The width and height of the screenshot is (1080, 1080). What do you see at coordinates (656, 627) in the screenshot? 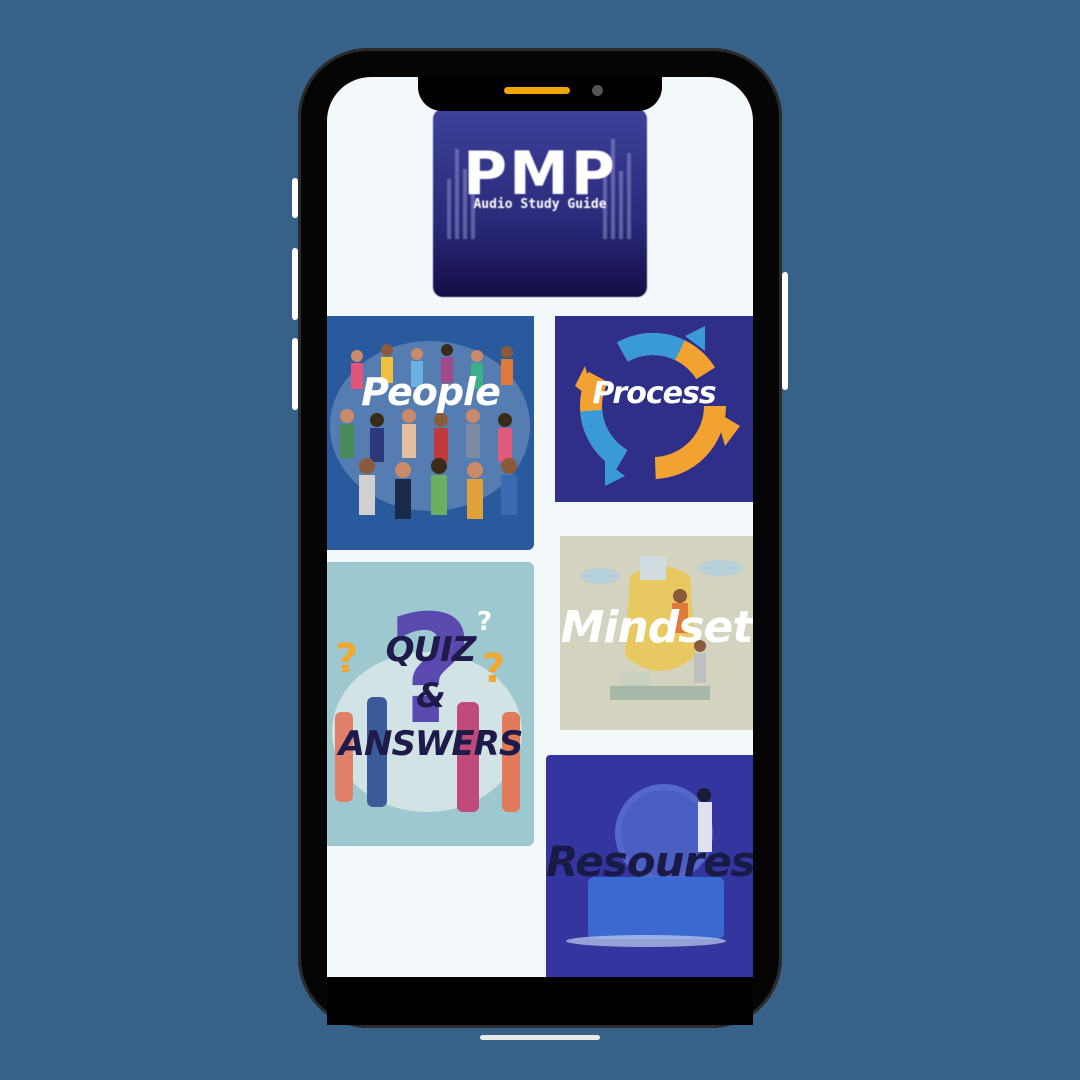
I see `tile-mindset-label: Mindset` at bounding box center [656, 627].